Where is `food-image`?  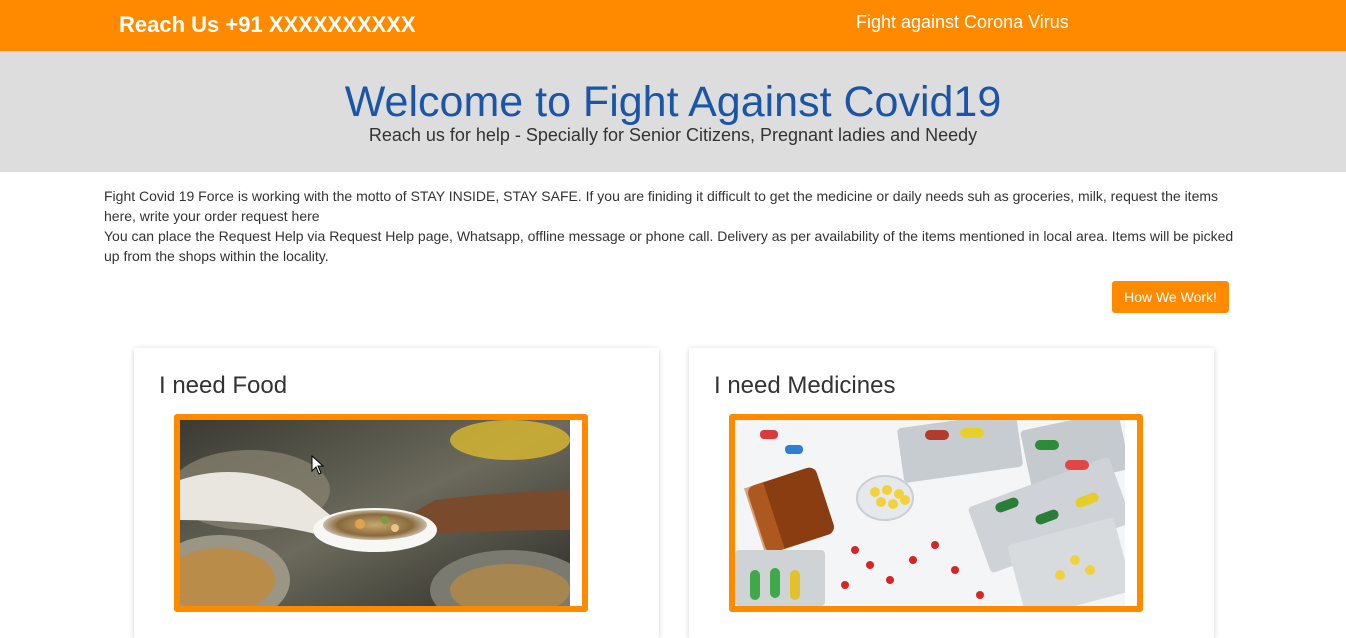
food-image is located at coordinates (381, 513).